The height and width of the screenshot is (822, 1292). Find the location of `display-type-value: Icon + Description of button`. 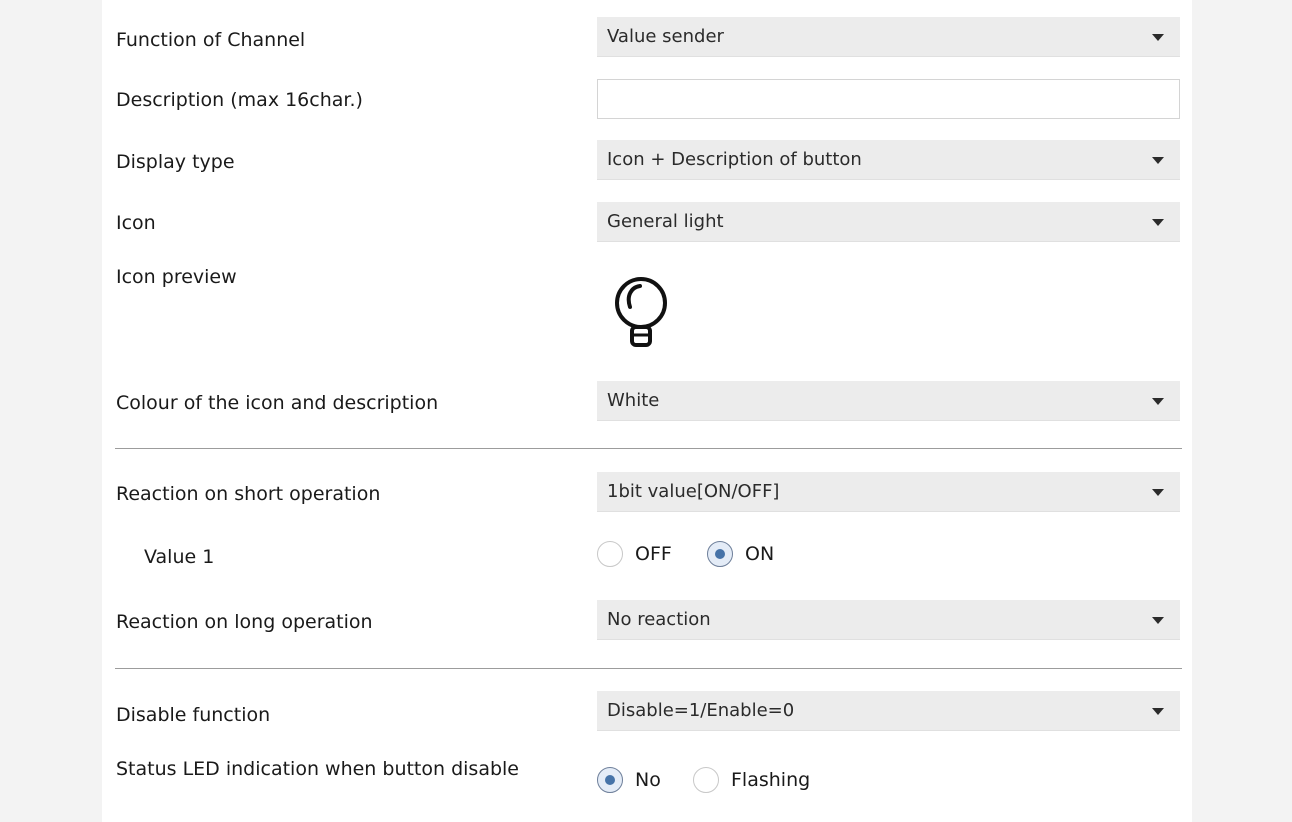

display-type-value: Icon + Description of button is located at coordinates (734, 159).